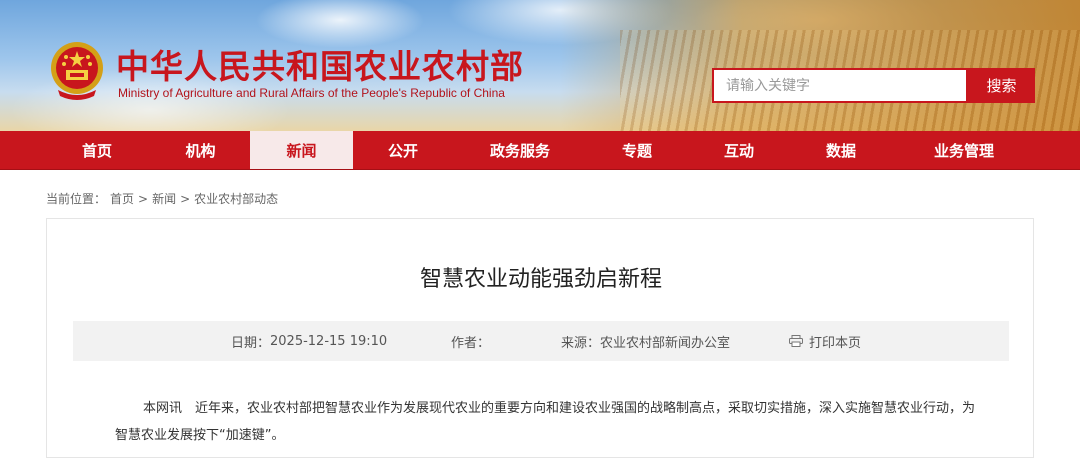 Image resolution: width=1080 pixels, height=458 pixels. Describe the element at coordinates (251, 343) in the screenshot. I see `date-label: 日期：` at that location.